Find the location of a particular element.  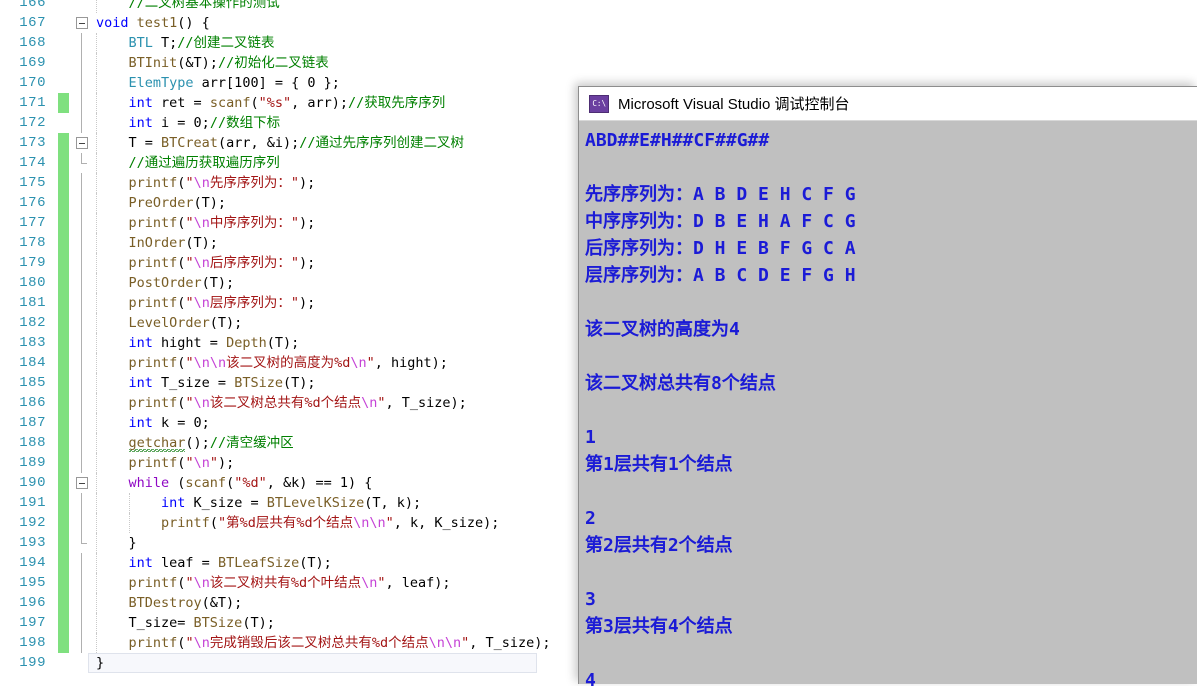

code-token: ); is located at coordinates (226, 463).